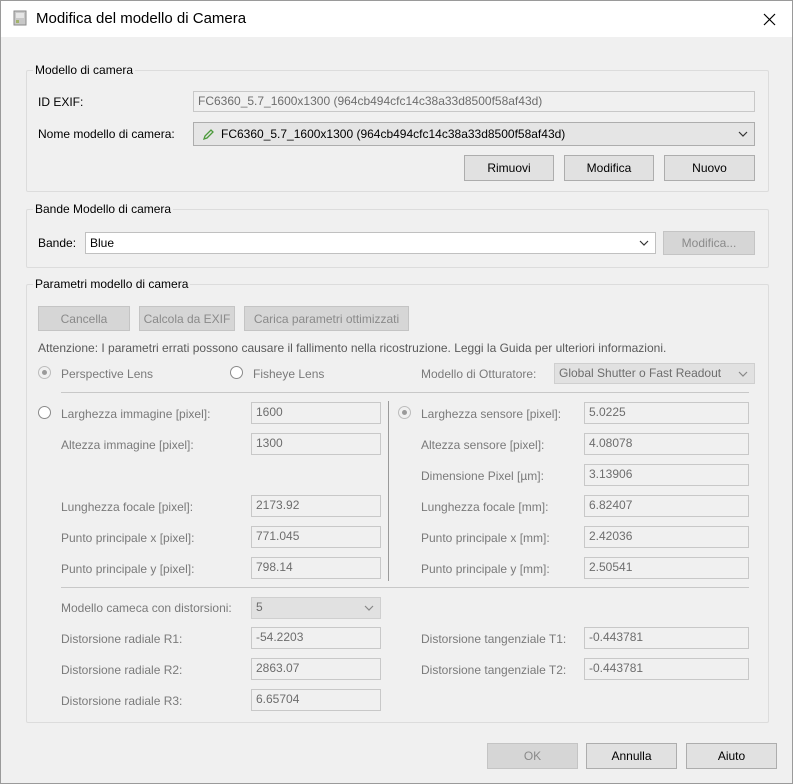  I want to click on camera-name-label: Nome modello di camera:, so click(106, 134).